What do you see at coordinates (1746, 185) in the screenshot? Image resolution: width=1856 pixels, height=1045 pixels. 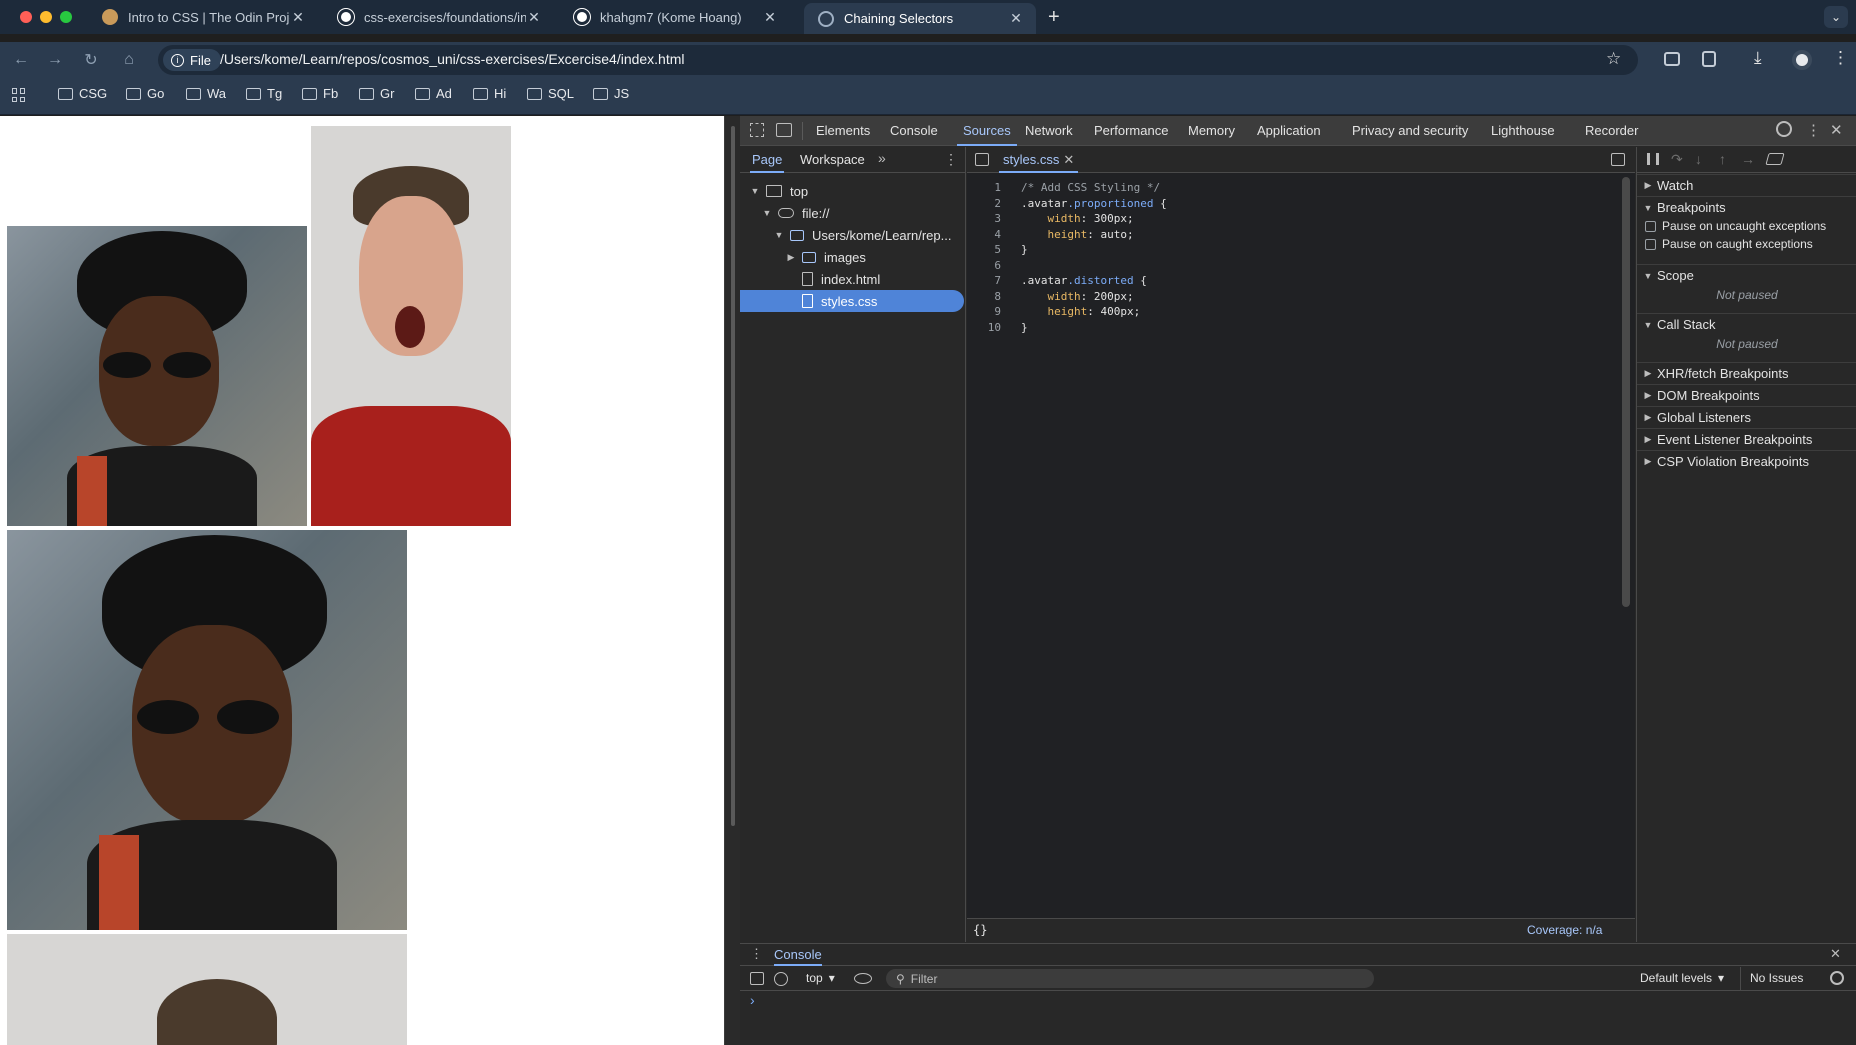 I see `debugger-section-watch: ▶ Watch` at bounding box center [1746, 185].